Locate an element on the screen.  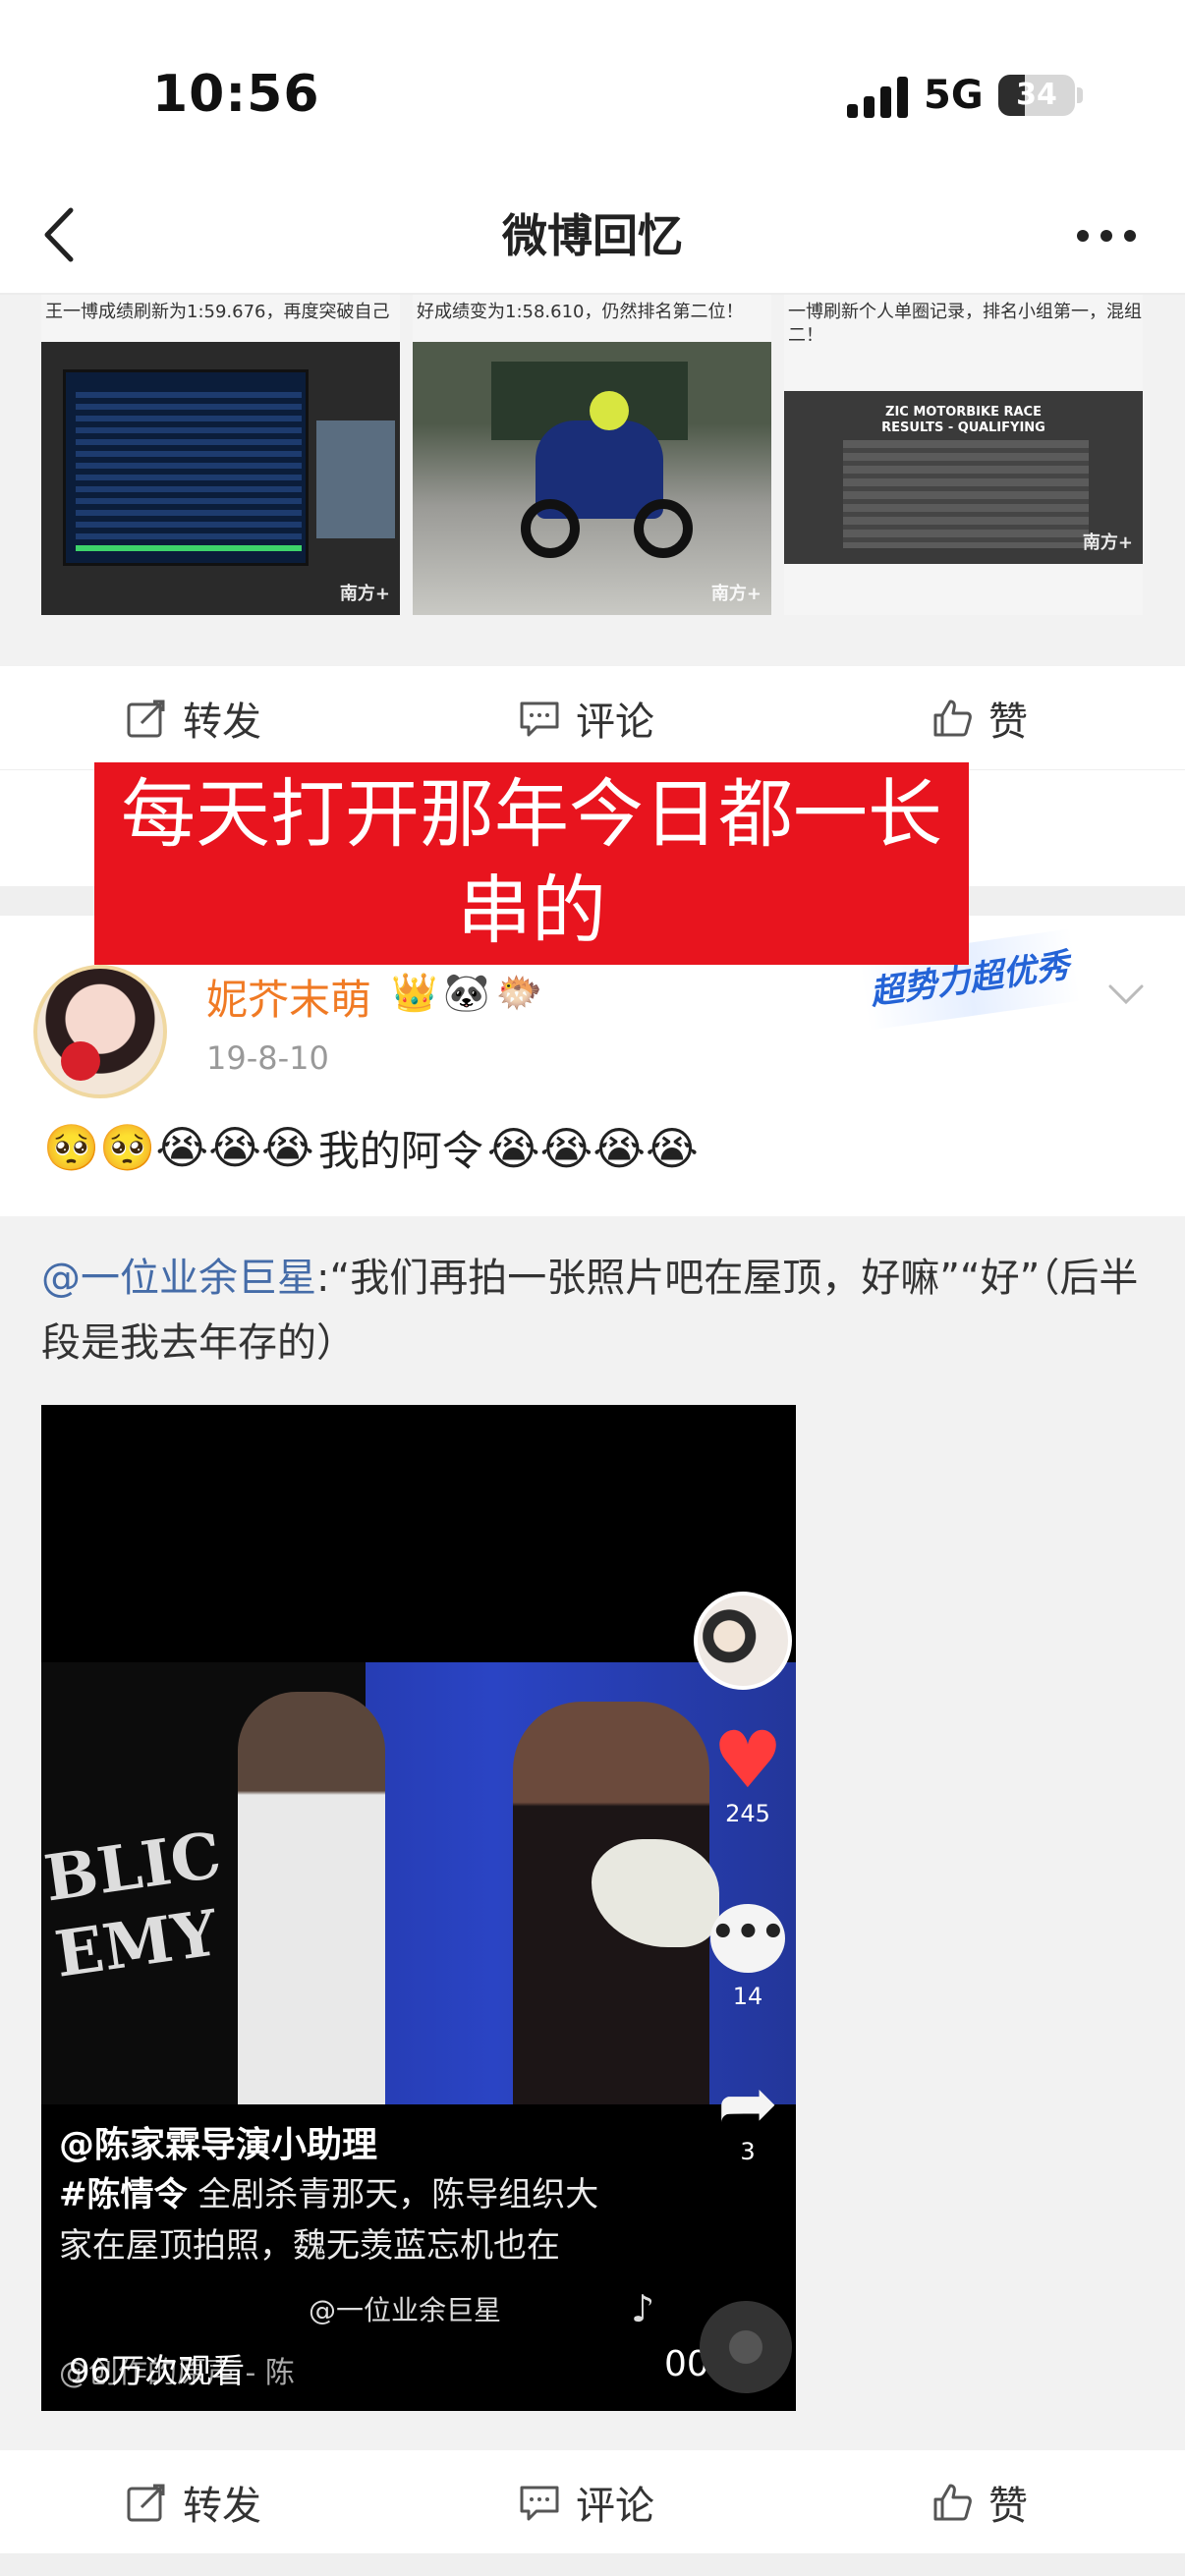
video-like-button: ♥ 245 is located at coordinates (748, 1771).